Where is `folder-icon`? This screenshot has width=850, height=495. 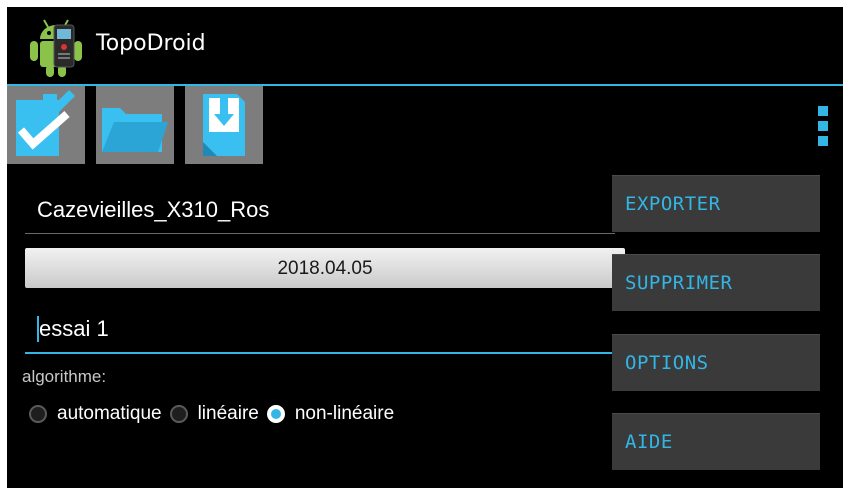 folder-icon is located at coordinates (135, 130).